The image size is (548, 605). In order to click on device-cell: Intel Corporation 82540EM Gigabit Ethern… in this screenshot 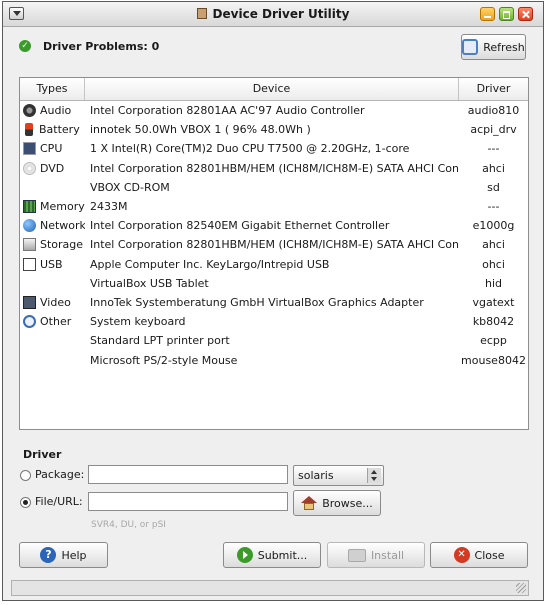, I will do `click(240, 226)`.